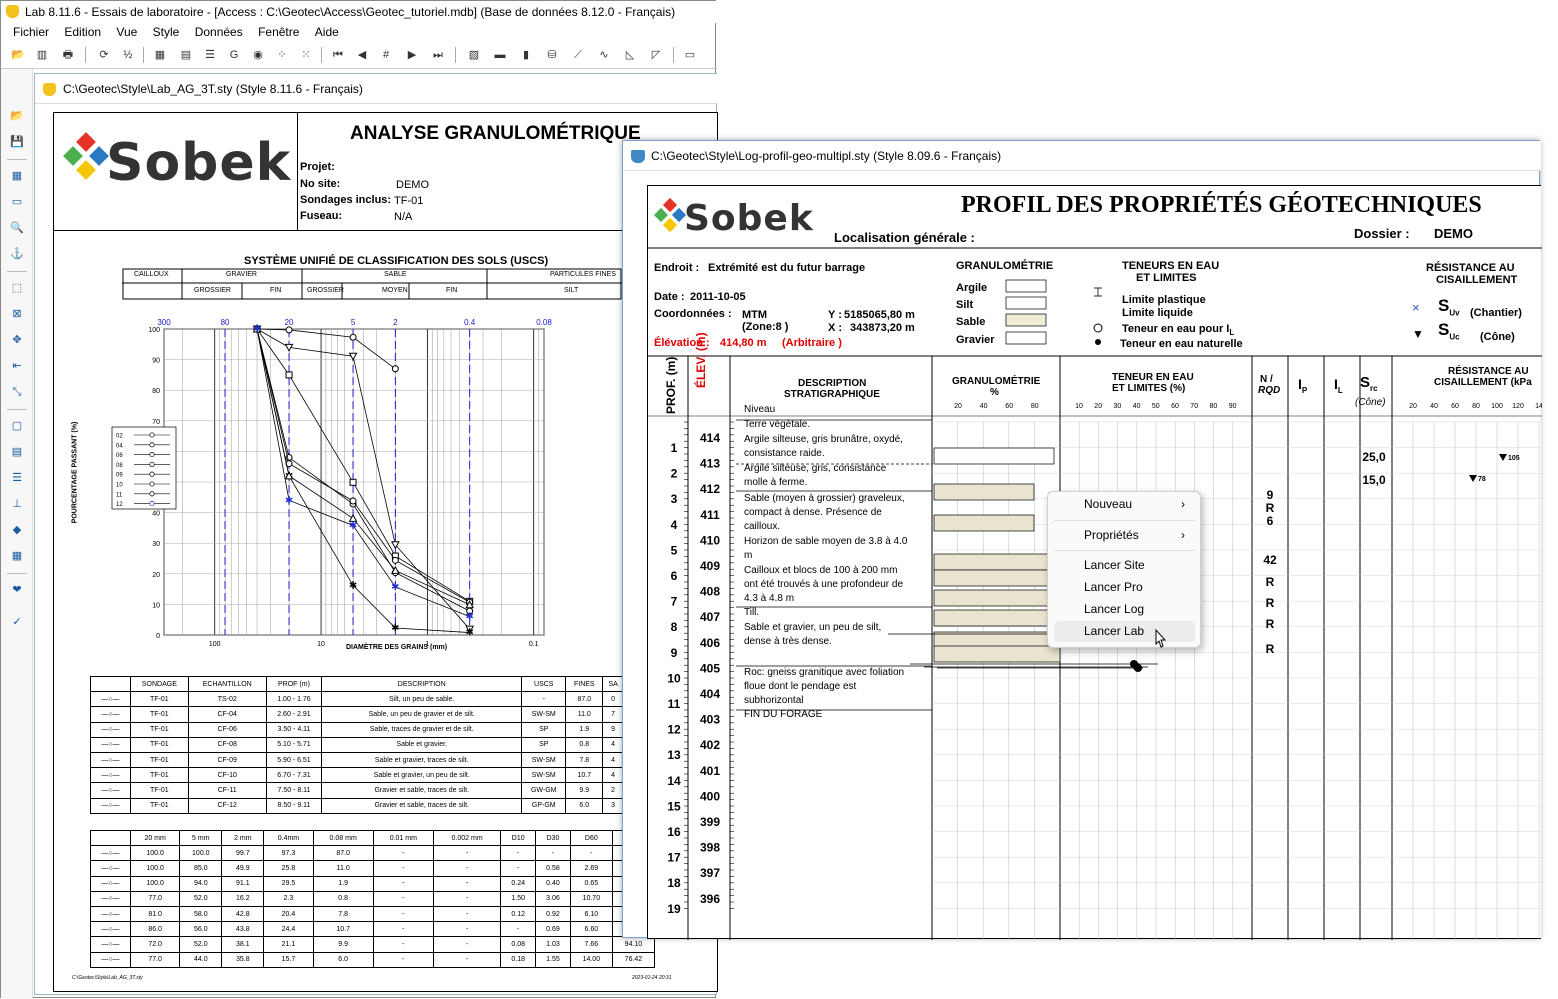 The width and height of the screenshot is (1558, 999). What do you see at coordinates (1124, 631) in the screenshot?
I see `menu-item-lancer-lab: Lancer Lab` at bounding box center [1124, 631].